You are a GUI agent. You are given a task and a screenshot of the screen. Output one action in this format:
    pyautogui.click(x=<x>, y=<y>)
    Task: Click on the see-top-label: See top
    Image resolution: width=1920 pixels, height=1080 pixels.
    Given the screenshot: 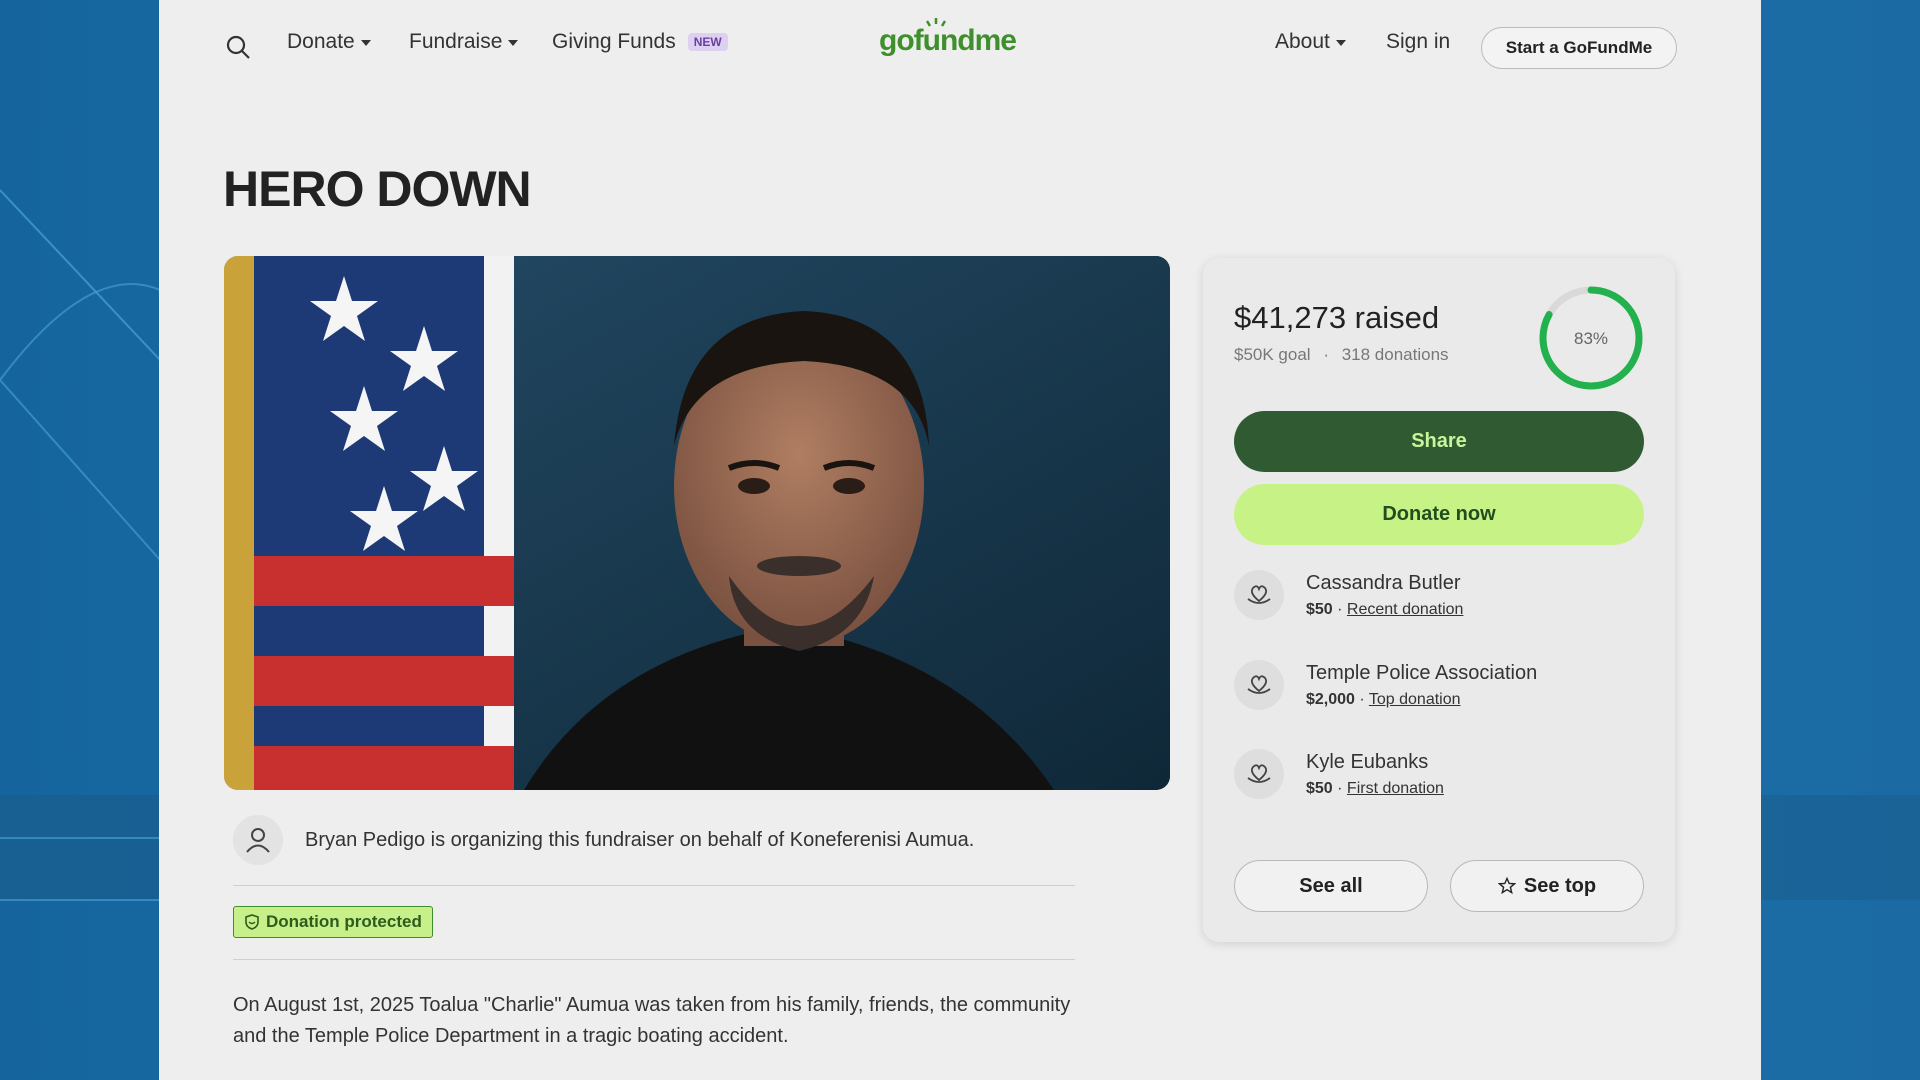 What is the action you would take?
    pyautogui.click(x=1560, y=885)
    